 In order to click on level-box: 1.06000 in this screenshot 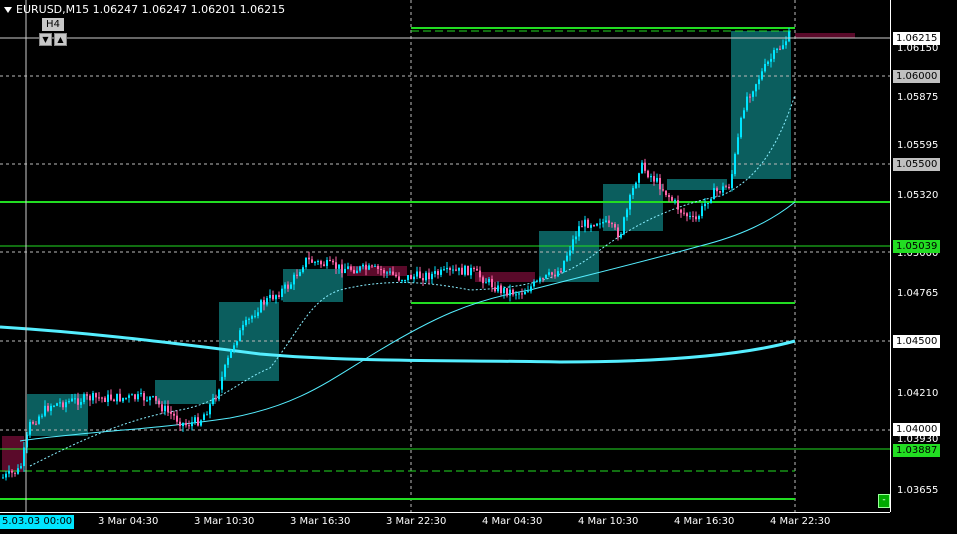, I will do `click(917, 76)`.